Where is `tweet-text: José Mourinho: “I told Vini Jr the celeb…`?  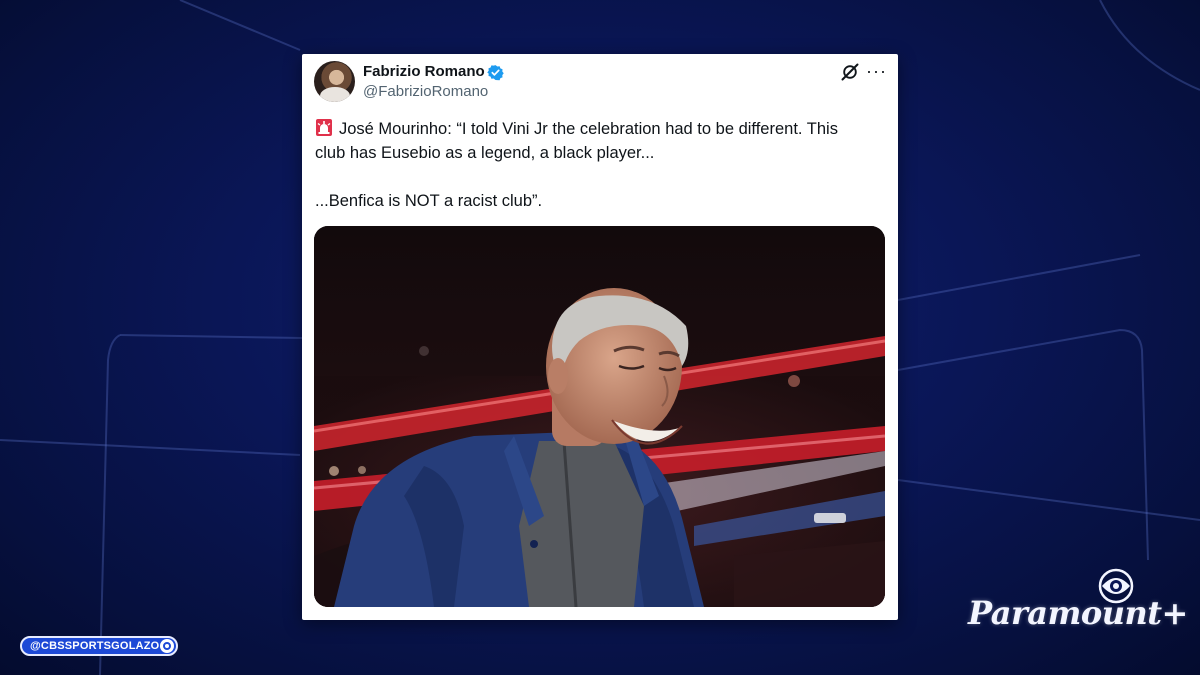
tweet-text: José Mourinho: “I told Vini Jr the celeb… is located at coordinates (600, 165).